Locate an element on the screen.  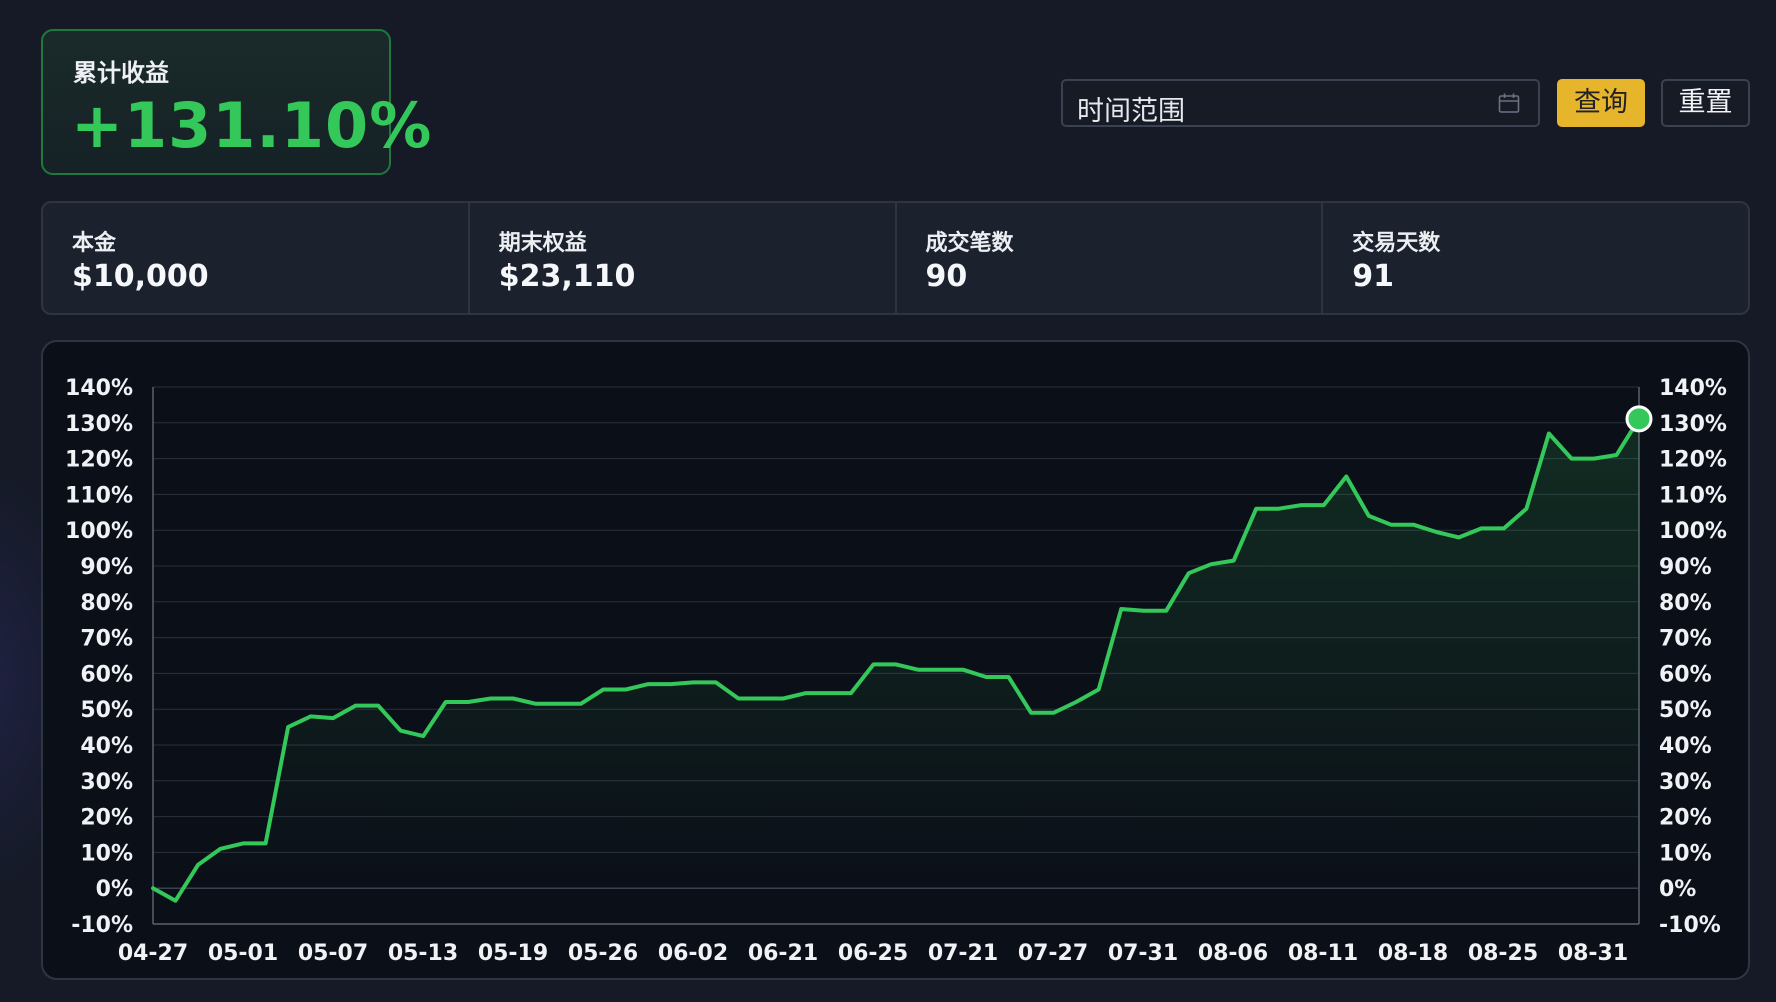
y-tick-label-left: -10% is located at coordinates (102, 925).